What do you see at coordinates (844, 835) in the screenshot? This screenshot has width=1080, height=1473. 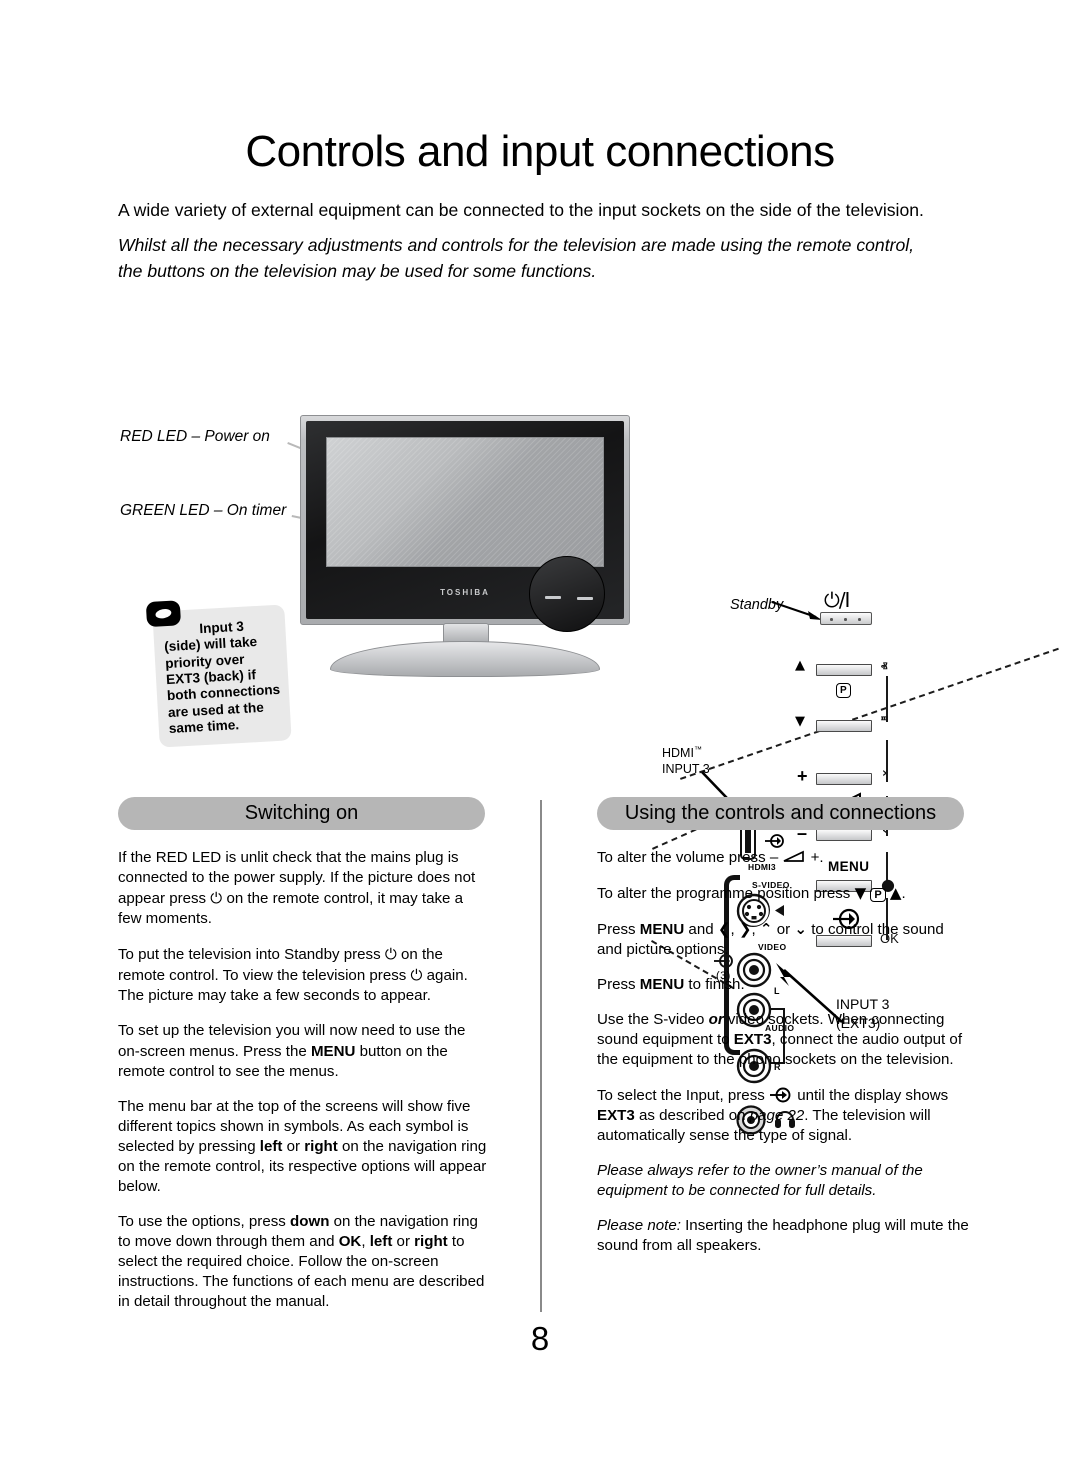 I see `volume-down-key` at bounding box center [844, 835].